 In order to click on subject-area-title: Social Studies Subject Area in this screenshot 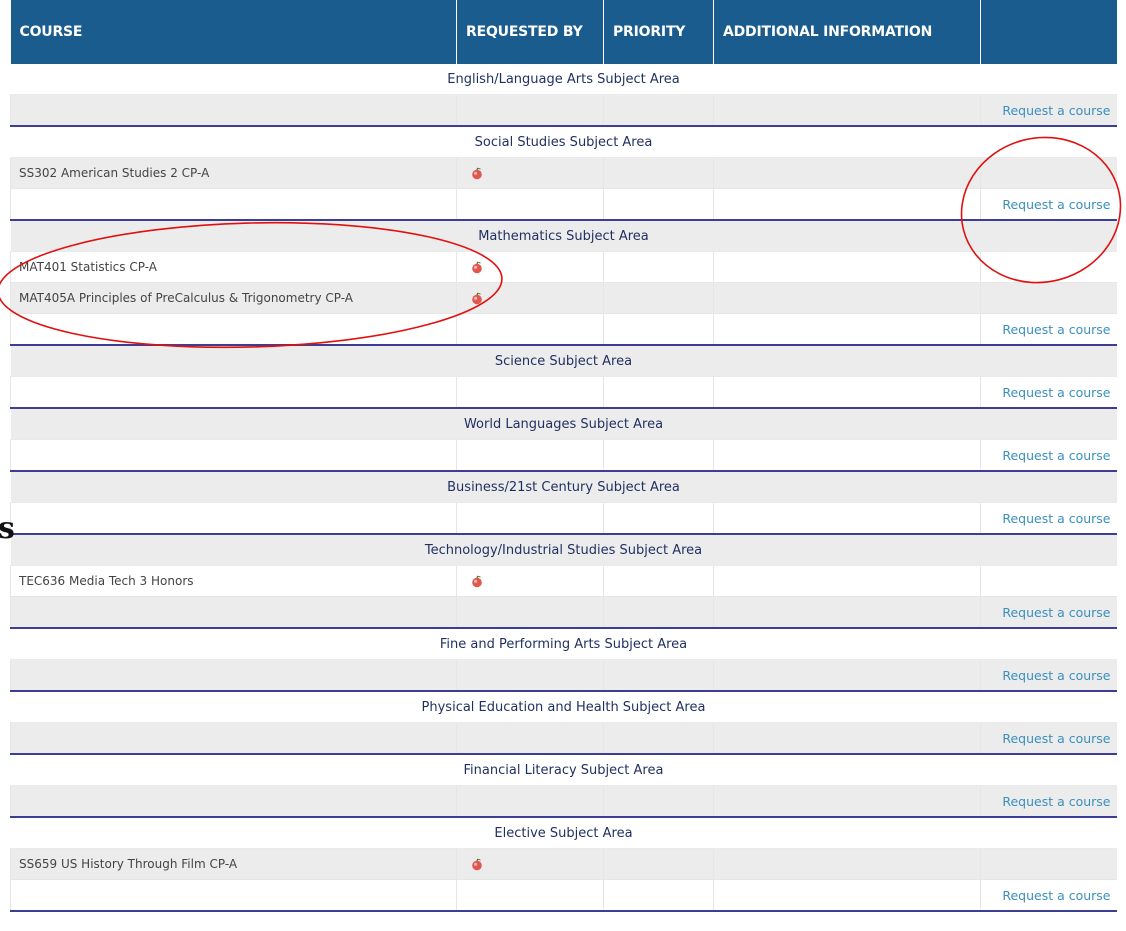, I will do `click(563, 142)`.